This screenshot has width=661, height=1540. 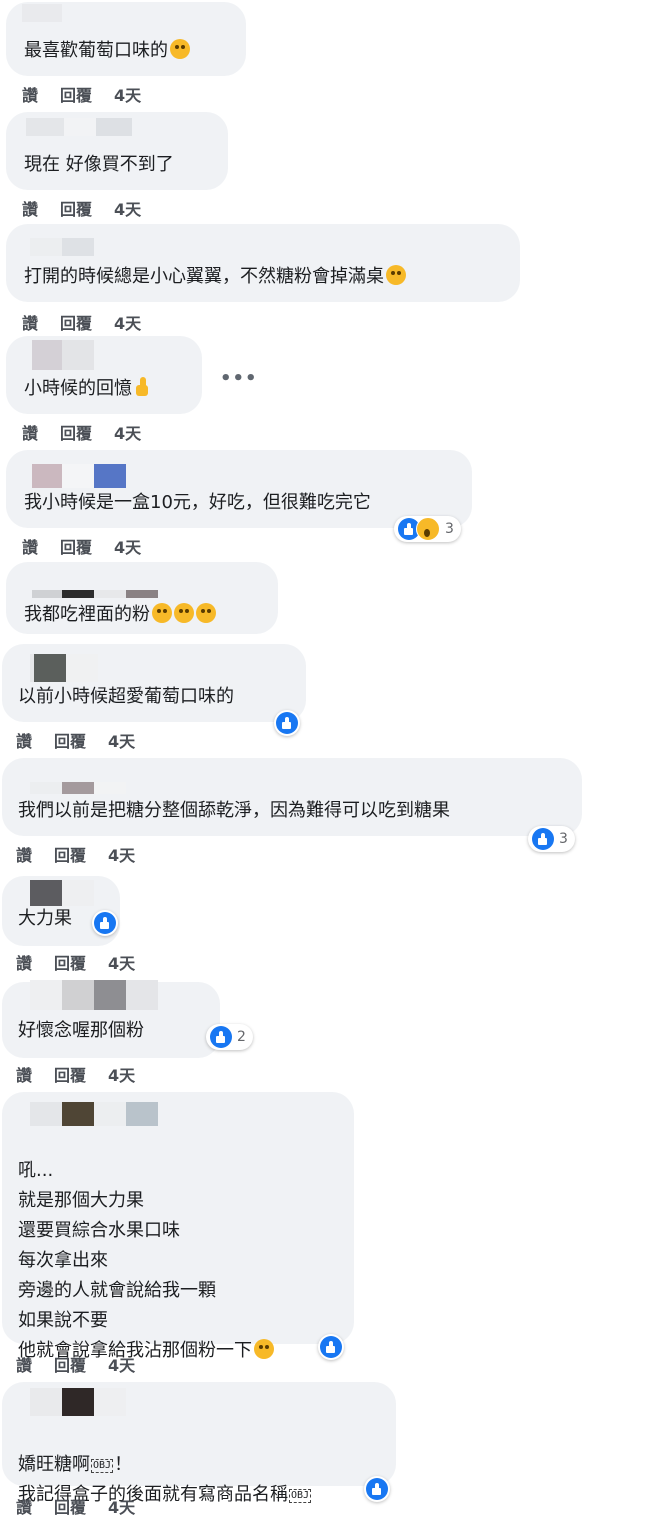 I want to click on comment-text: 我小時候是一盒10元，好吃，但很難吃完它, so click(x=197, y=502).